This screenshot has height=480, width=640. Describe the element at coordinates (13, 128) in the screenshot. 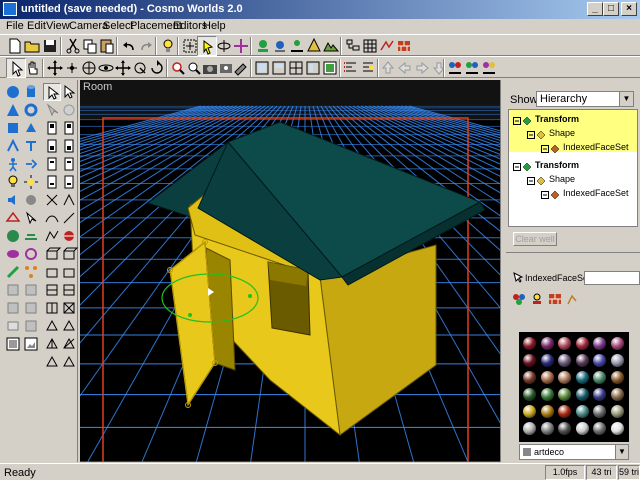

I see `box-icon` at that location.